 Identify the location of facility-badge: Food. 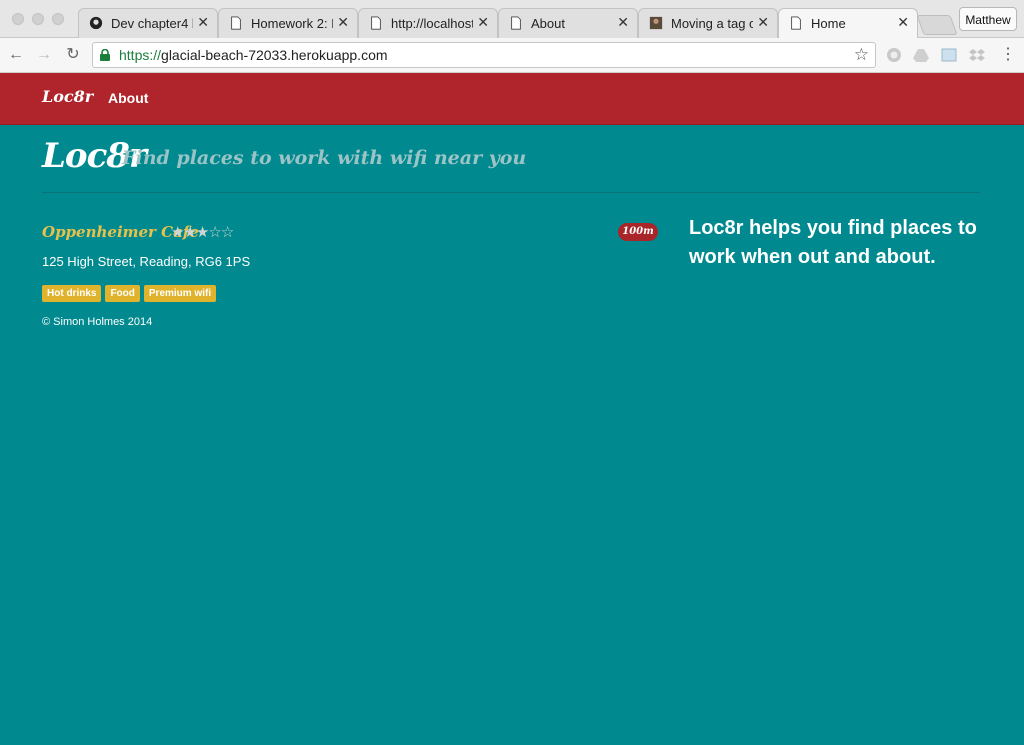
(122, 293).